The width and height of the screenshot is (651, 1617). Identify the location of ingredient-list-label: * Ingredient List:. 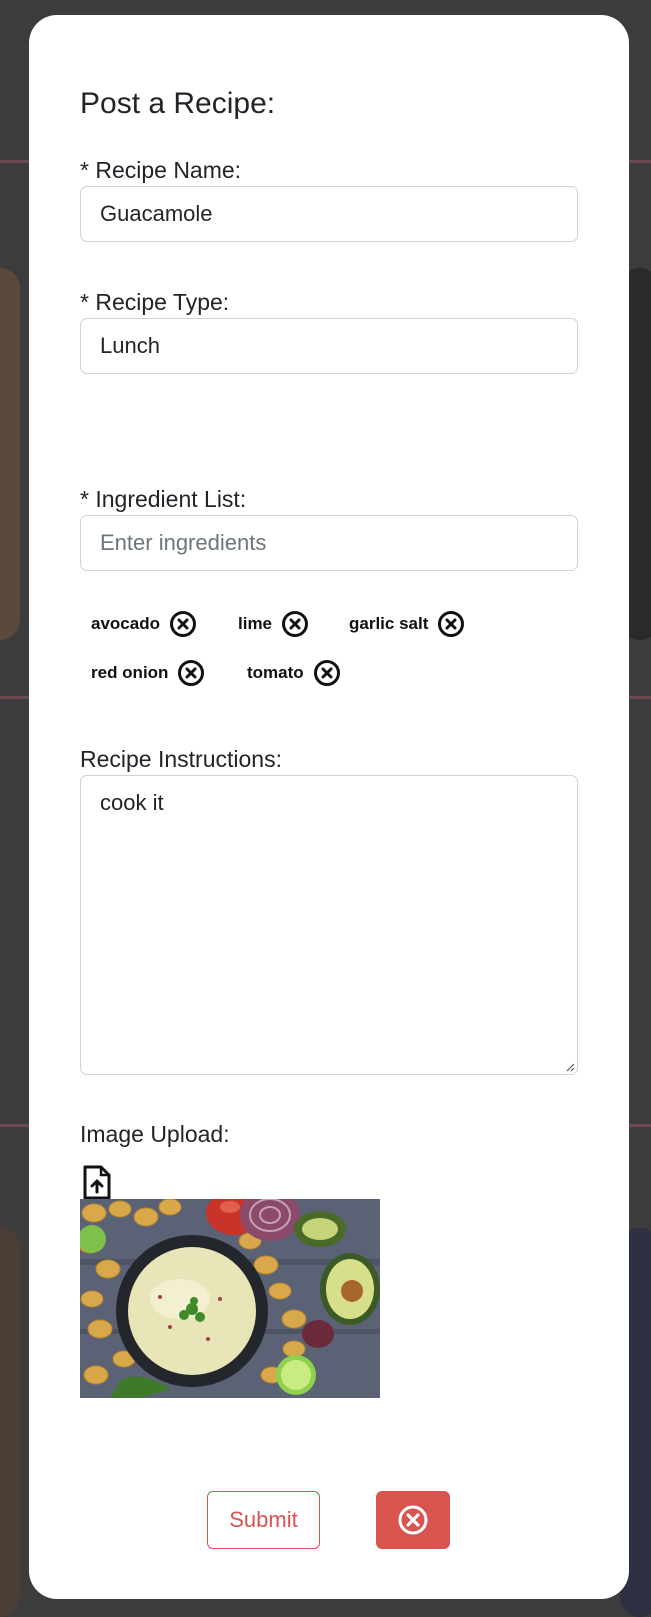
(163, 499).